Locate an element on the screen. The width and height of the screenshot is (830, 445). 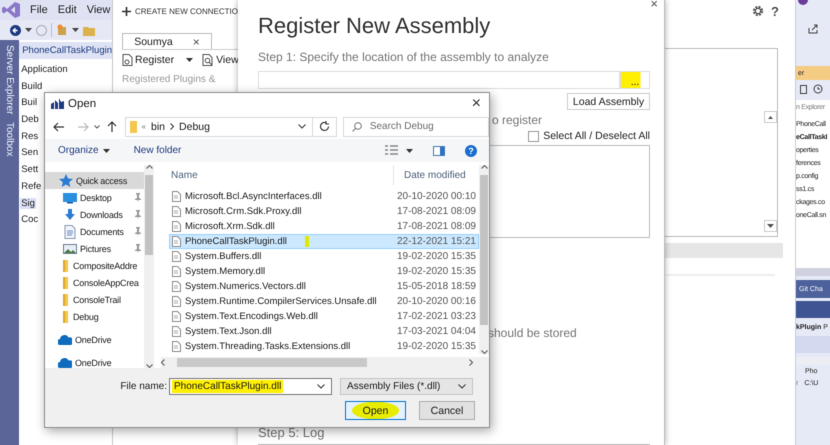
connection-tab: Soumya × is located at coordinates (167, 41).